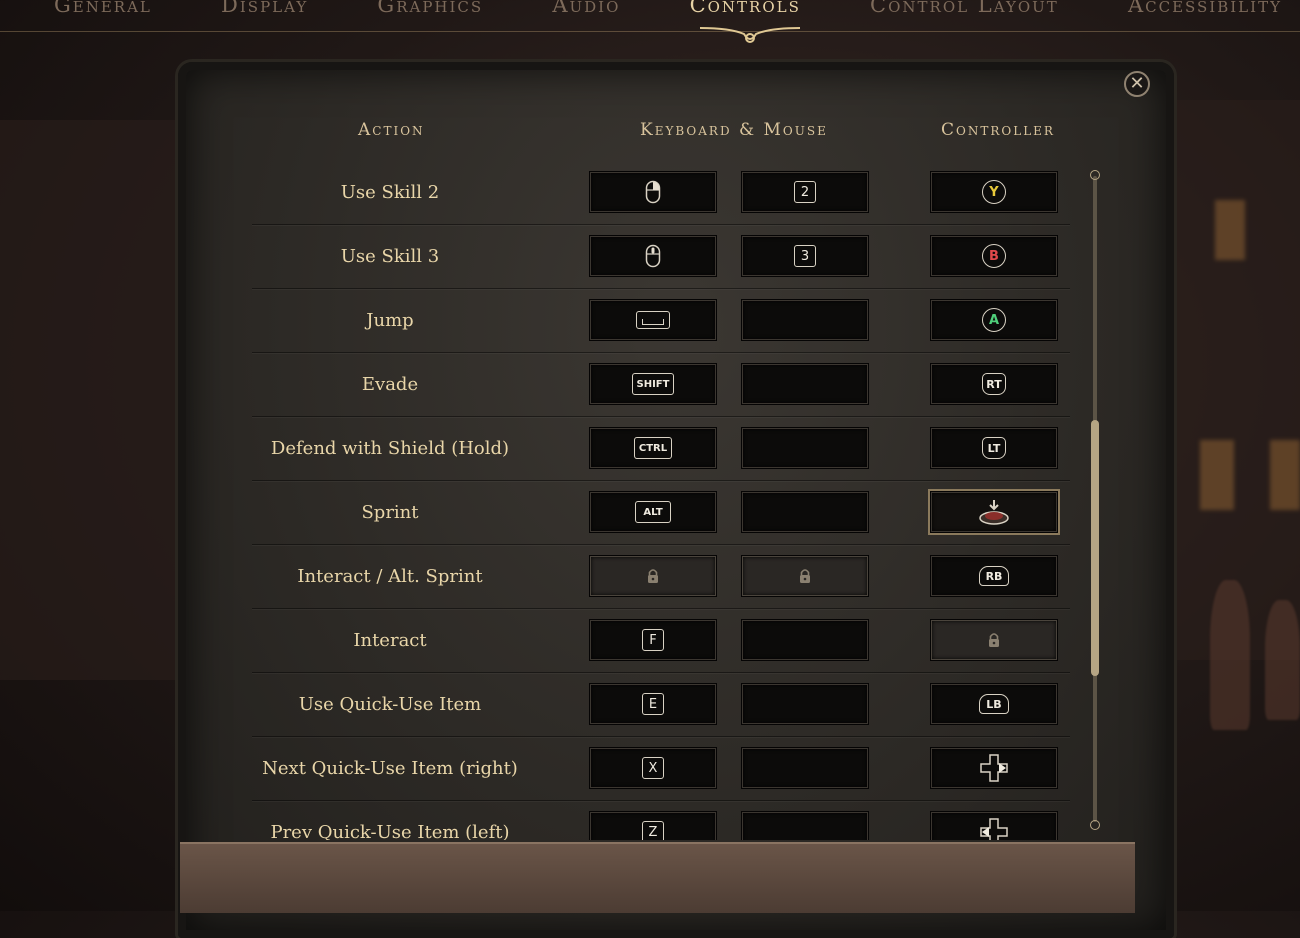 This screenshot has height=938, width=1300. I want to click on key-glyph: 3, so click(805, 256).